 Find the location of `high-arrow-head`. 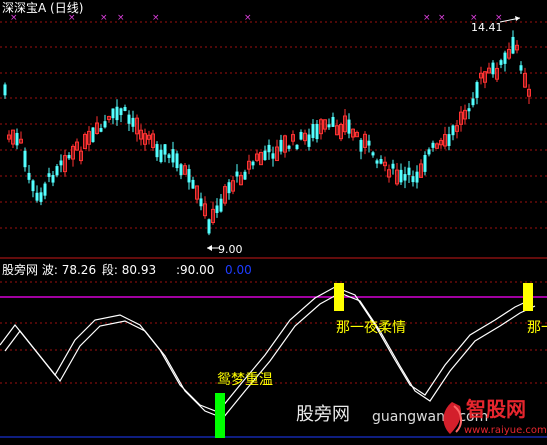

high-arrow-head is located at coordinates (517, 18).